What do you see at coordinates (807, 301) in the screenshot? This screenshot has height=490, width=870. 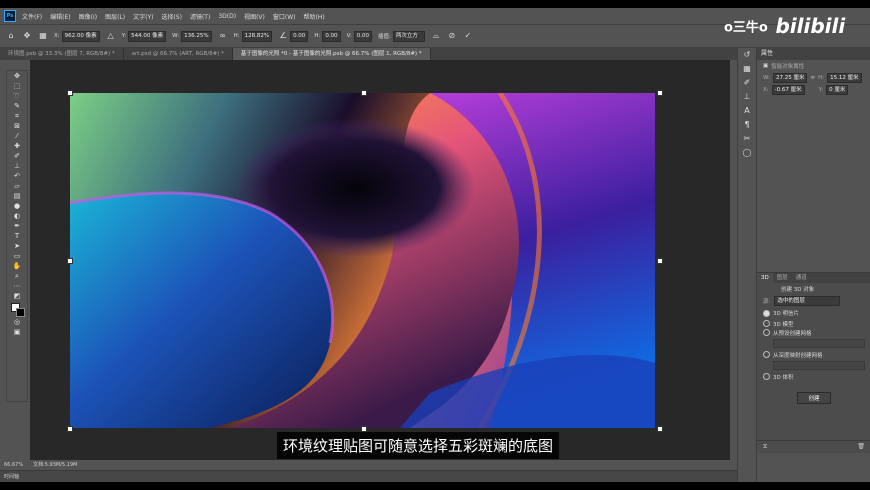 I see `source-select: 选中的图层` at bounding box center [807, 301].